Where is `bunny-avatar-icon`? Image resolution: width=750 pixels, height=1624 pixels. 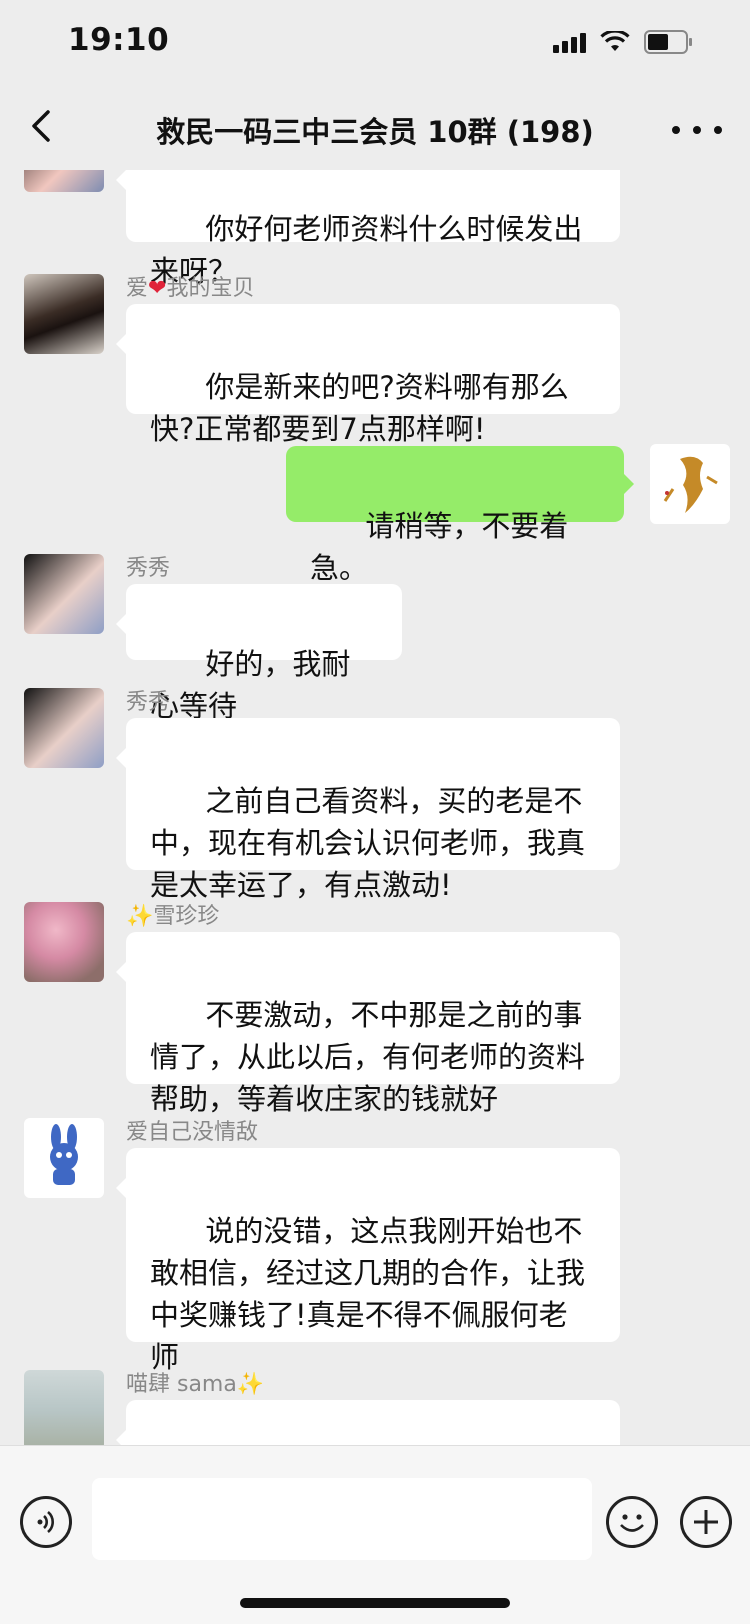 bunny-avatar-icon is located at coordinates (64, 1154).